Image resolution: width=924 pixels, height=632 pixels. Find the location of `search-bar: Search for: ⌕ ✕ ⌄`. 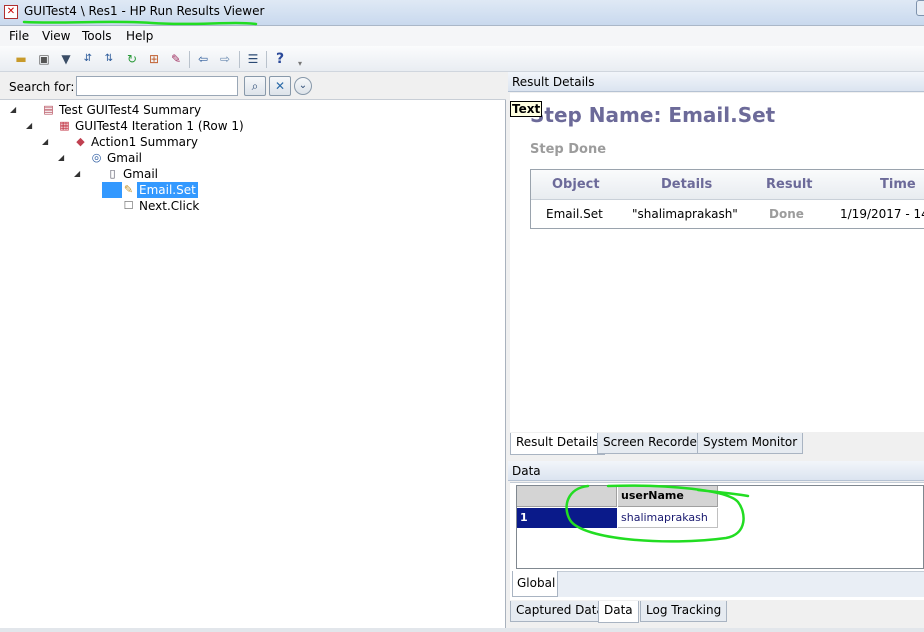

search-bar: Search for: ⌕ ✕ ⌄ is located at coordinates (253, 86).